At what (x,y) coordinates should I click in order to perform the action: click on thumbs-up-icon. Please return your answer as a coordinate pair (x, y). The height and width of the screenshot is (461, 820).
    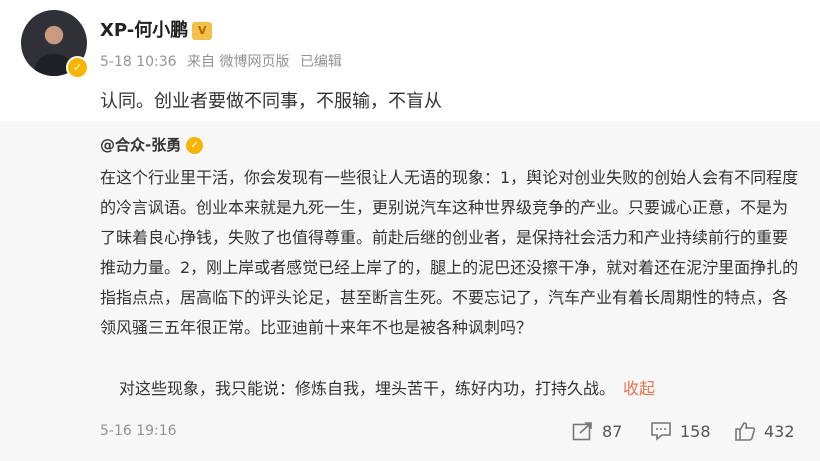
    Looking at the image, I should click on (745, 431).